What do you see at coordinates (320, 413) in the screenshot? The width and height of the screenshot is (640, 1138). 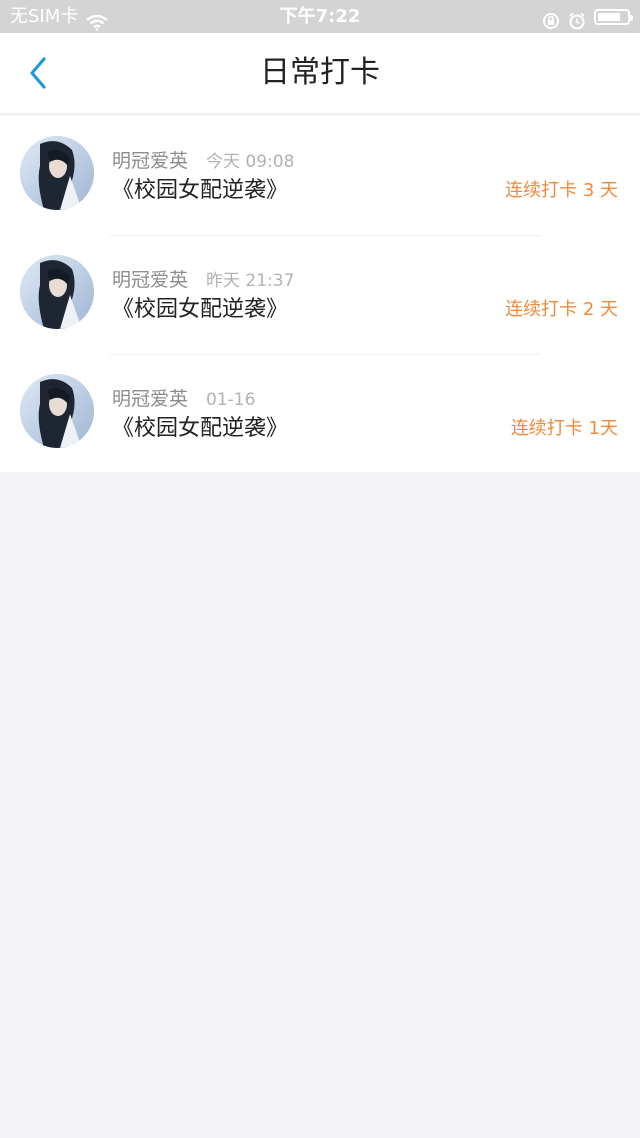 I see `checkin-row: 明冠爱英 01-16 《校园女配逆袭》 连续打卡 1天` at bounding box center [320, 413].